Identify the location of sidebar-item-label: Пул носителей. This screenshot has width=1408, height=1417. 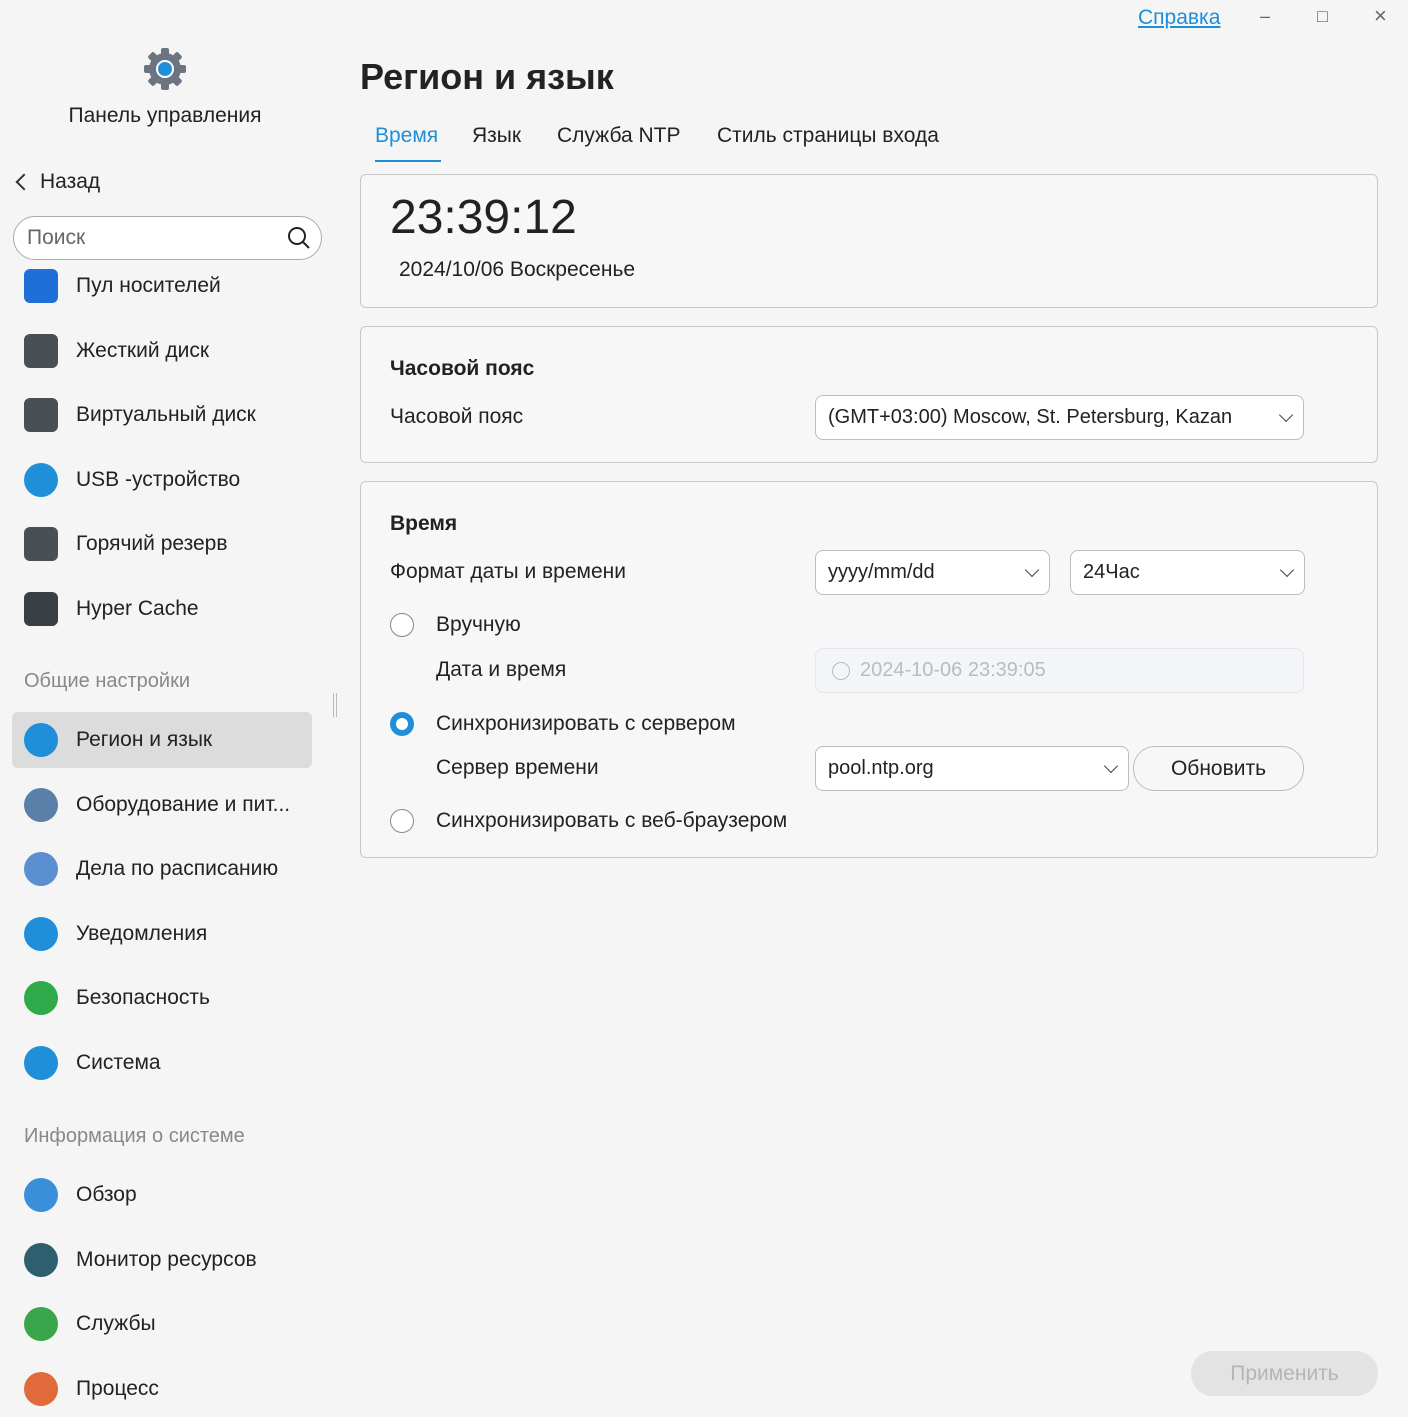
(148, 285).